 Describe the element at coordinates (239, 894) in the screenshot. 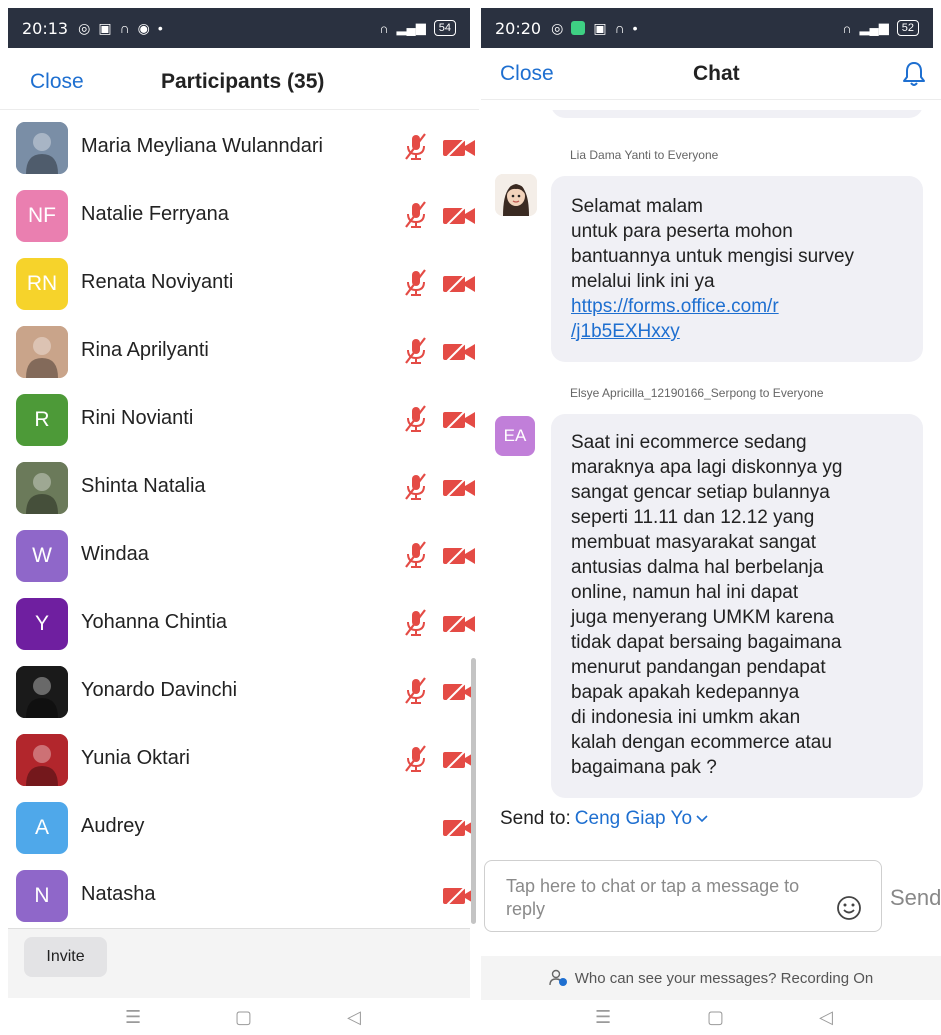

I see `participant-row: N Natasha` at that location.